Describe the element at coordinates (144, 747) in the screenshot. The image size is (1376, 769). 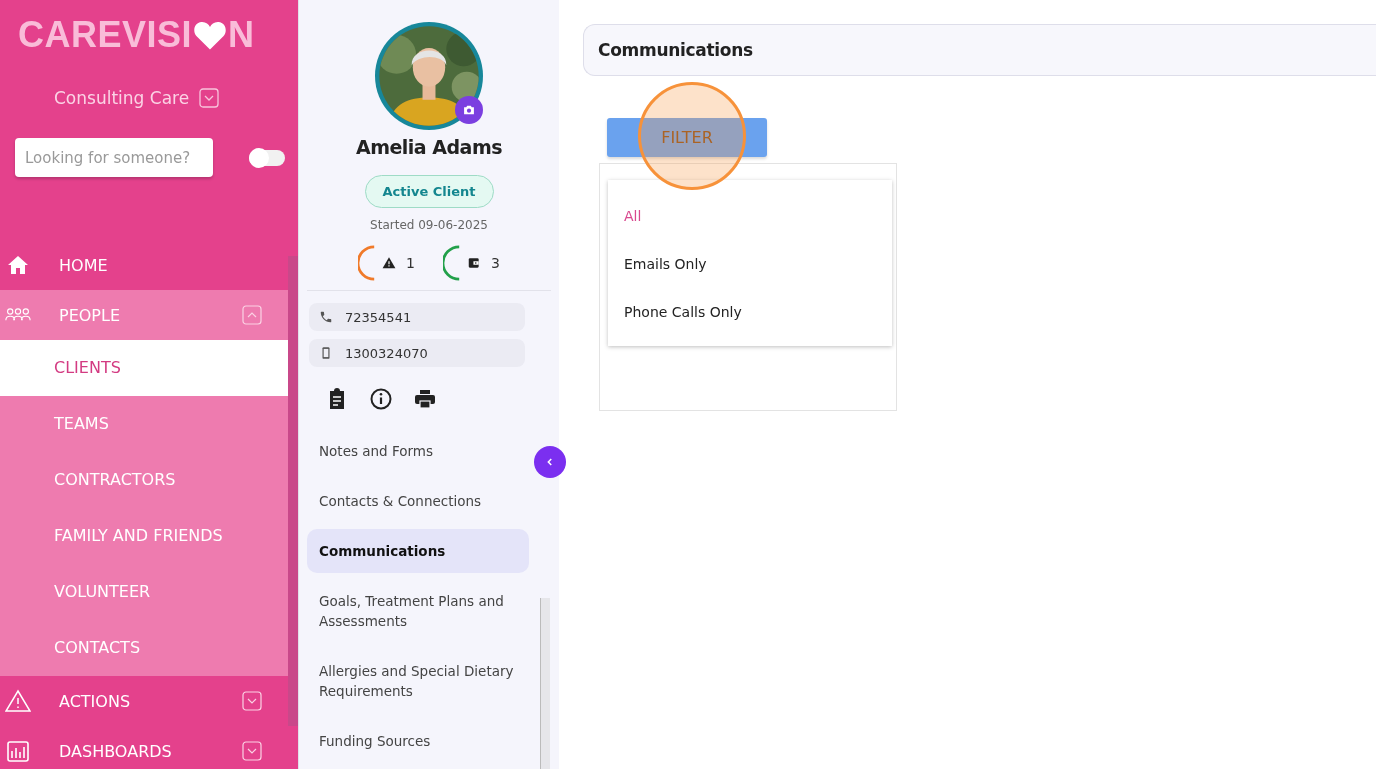
I see `nav-item: DASHBOARDS` at that location.